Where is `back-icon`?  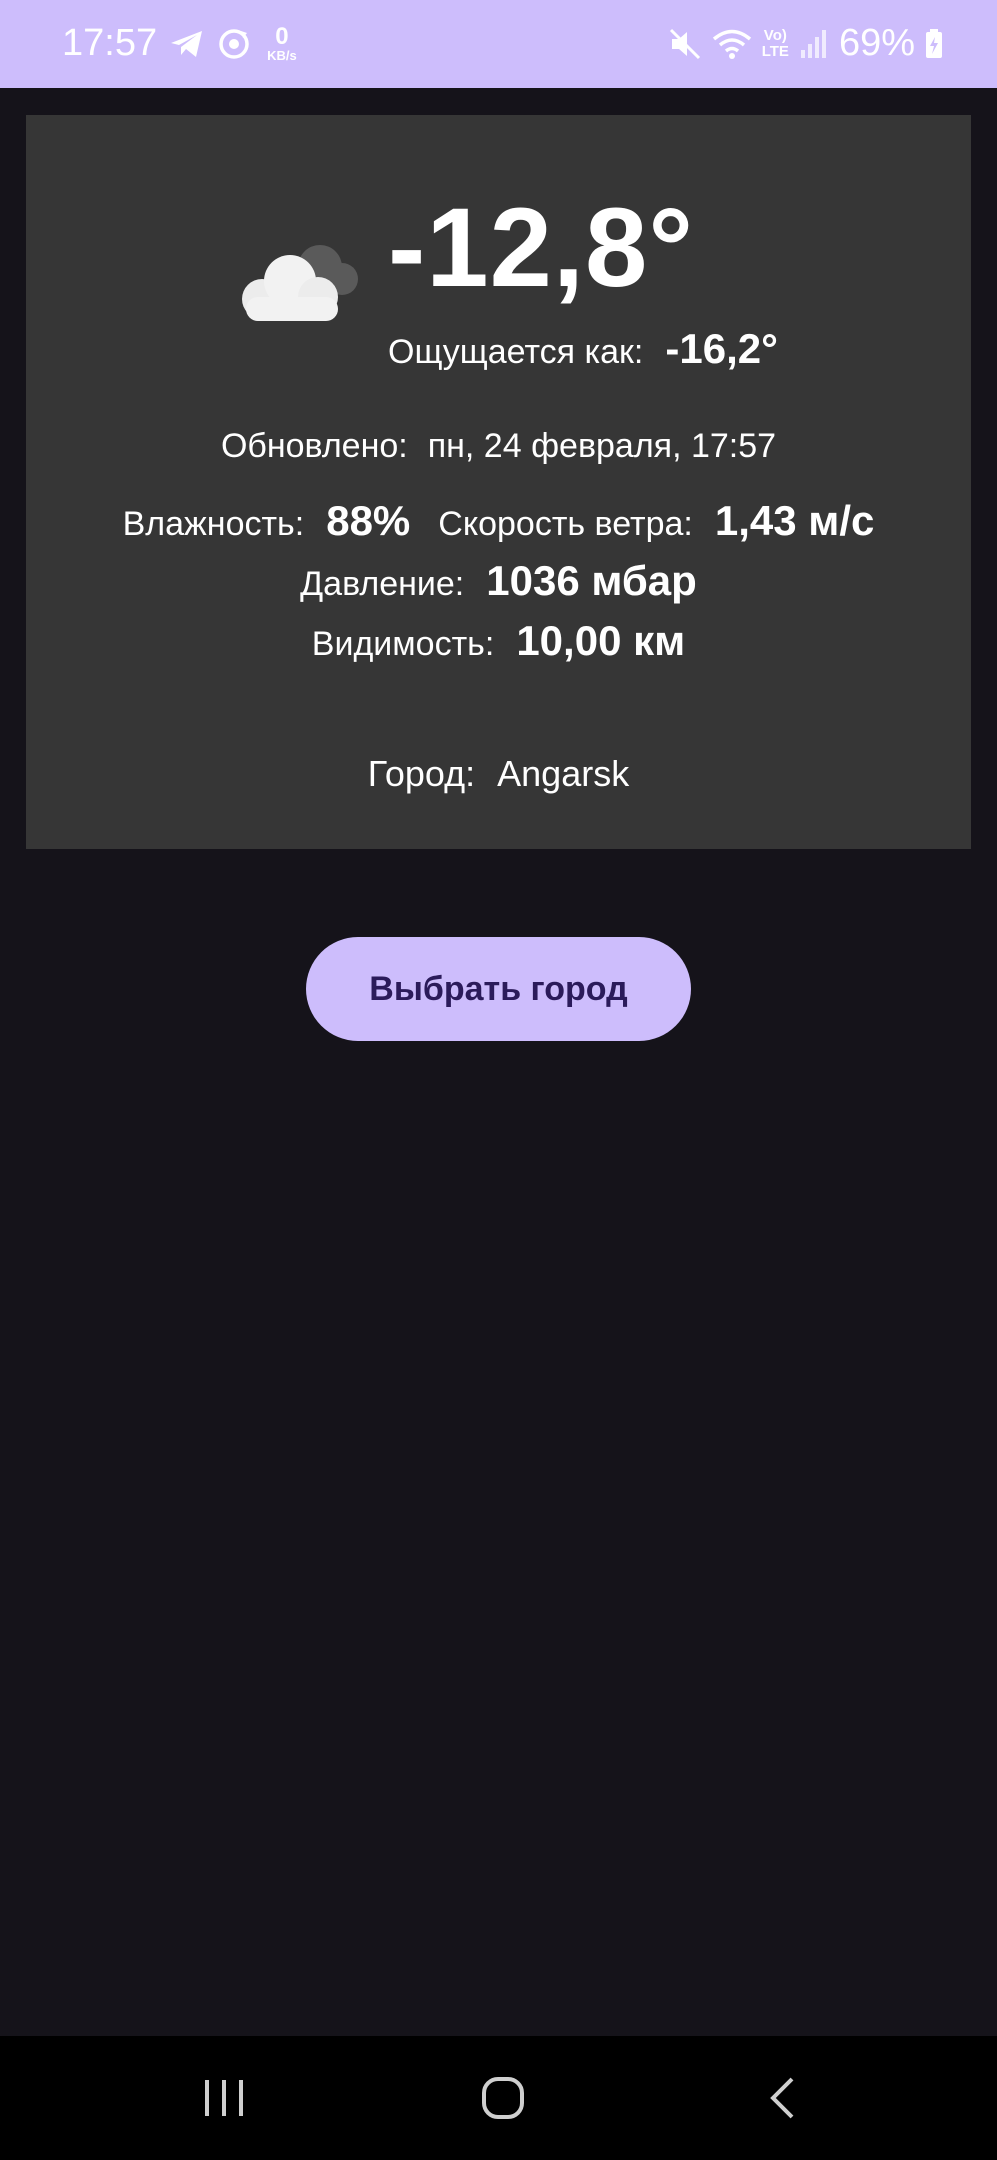 back-icon is located at coordinates (782, 2098).